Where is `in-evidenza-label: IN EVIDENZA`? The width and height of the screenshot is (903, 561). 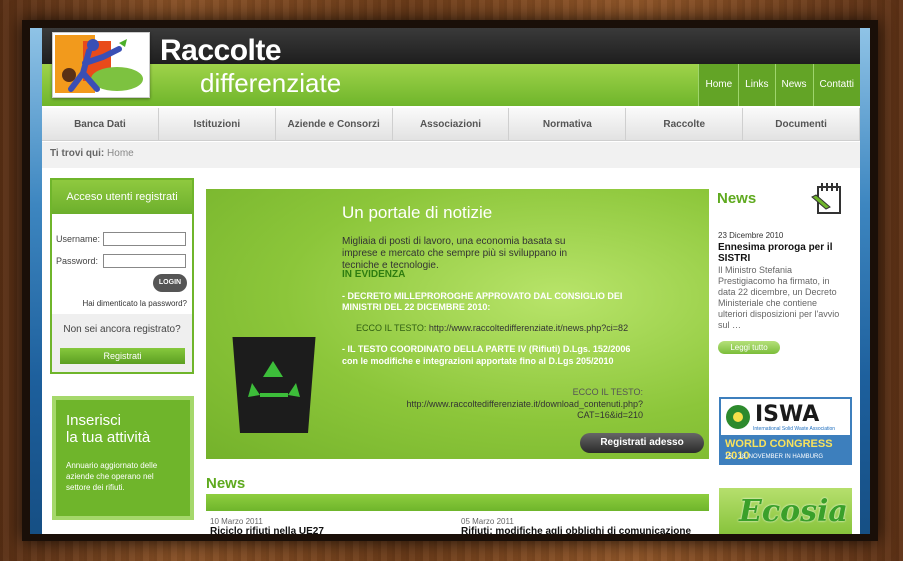 in-evidenza-label: IN EVIDENZA is located at coordinates (374, 274).